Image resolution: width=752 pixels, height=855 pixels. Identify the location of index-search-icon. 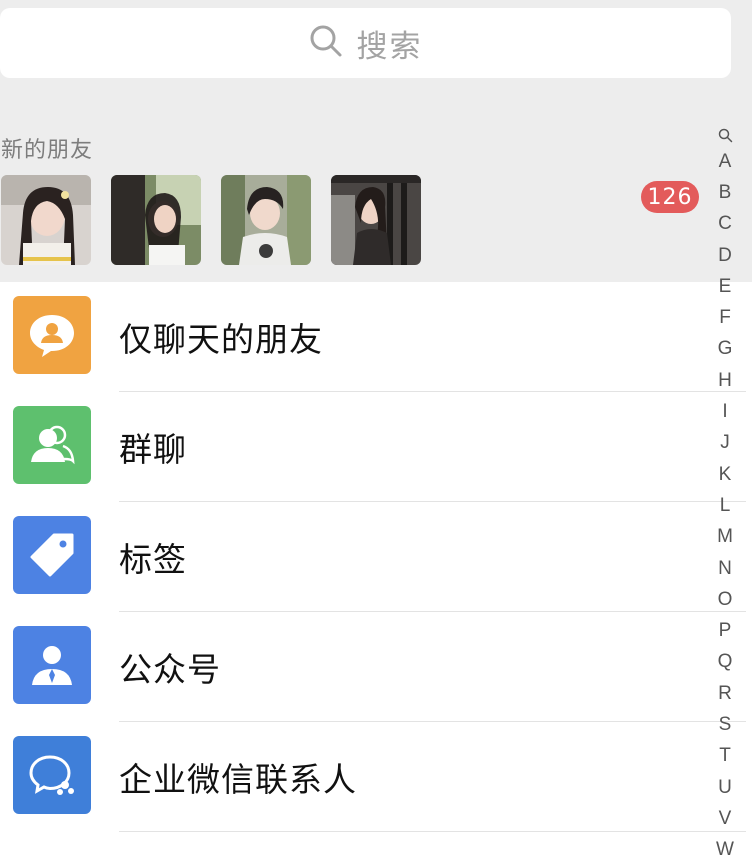
(725, 135).